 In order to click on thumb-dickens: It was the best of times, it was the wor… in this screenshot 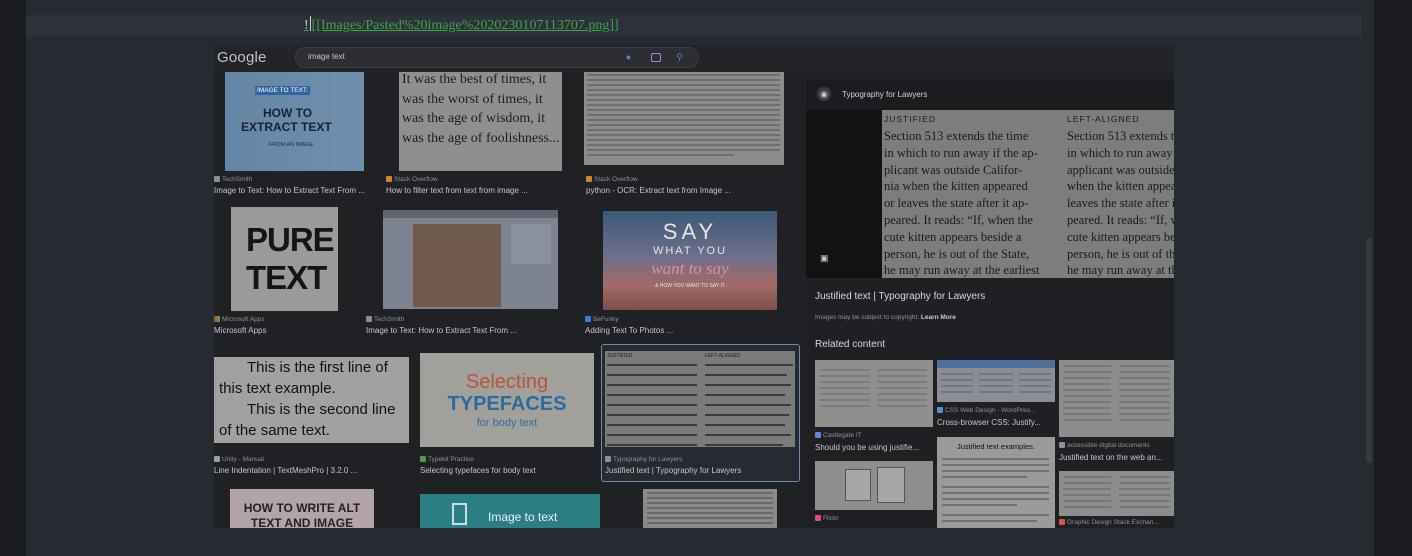, I will do `click(480, 121)`.